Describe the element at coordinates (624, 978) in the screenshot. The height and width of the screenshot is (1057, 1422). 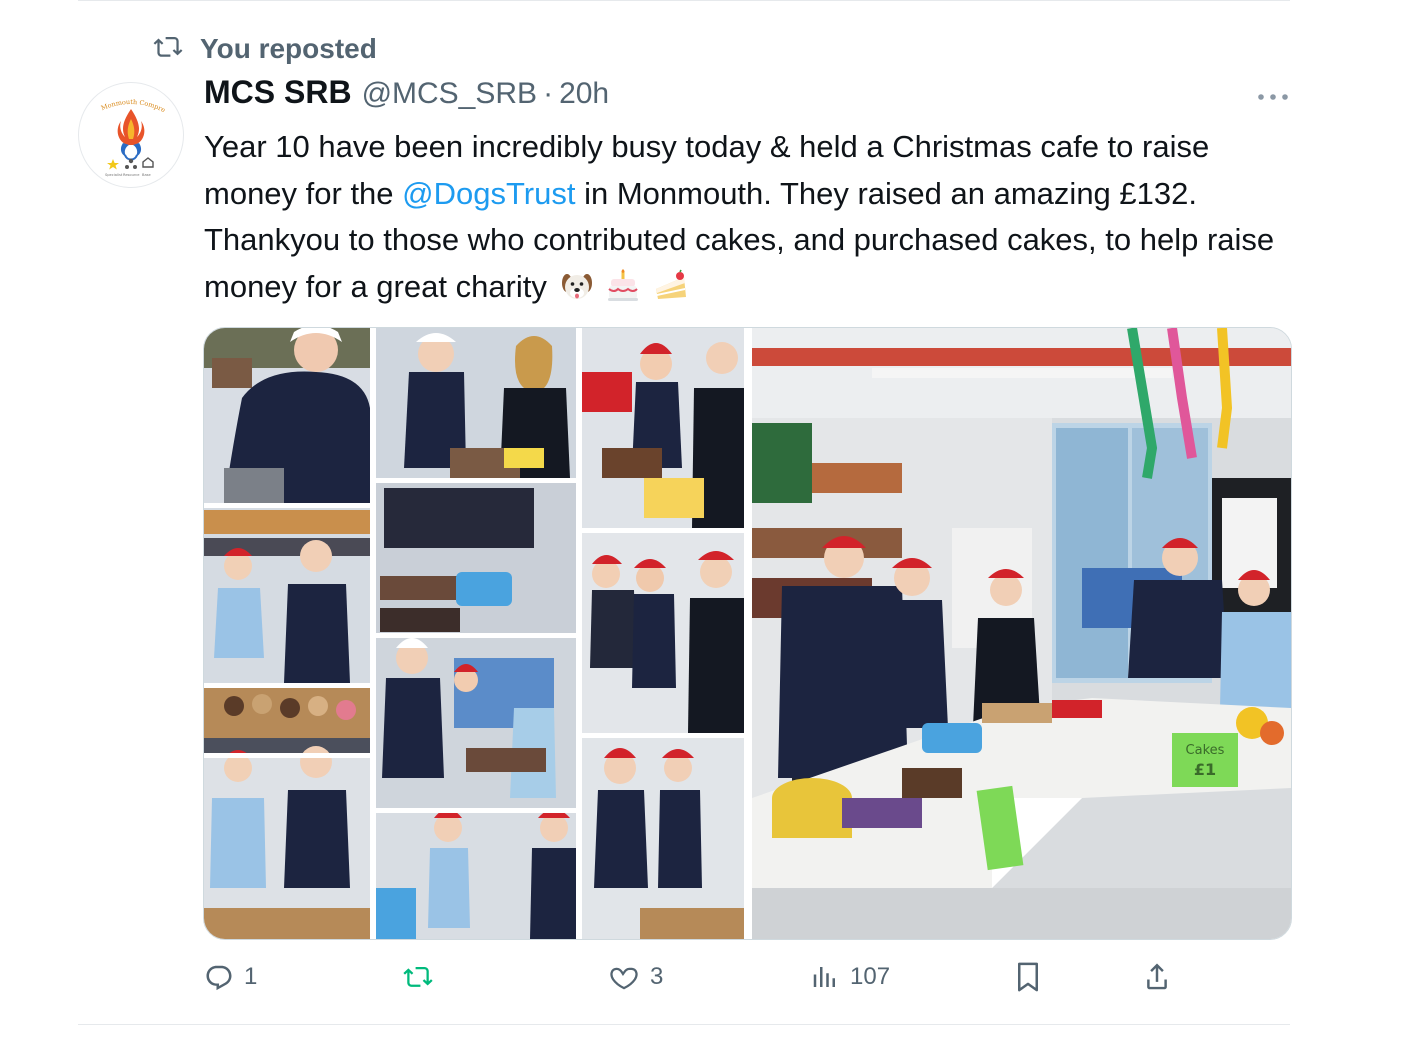
I see `heart-icon` at that location.